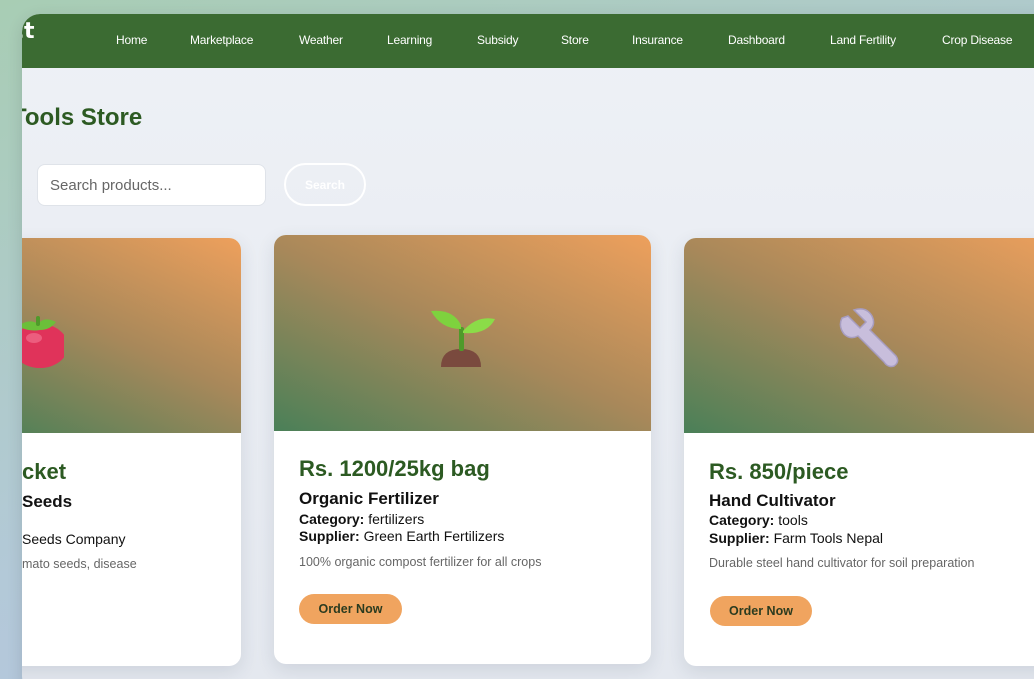 This screenshot has width=1034, height=679. I want to click on product-name: Seeds, so click(47, 501).